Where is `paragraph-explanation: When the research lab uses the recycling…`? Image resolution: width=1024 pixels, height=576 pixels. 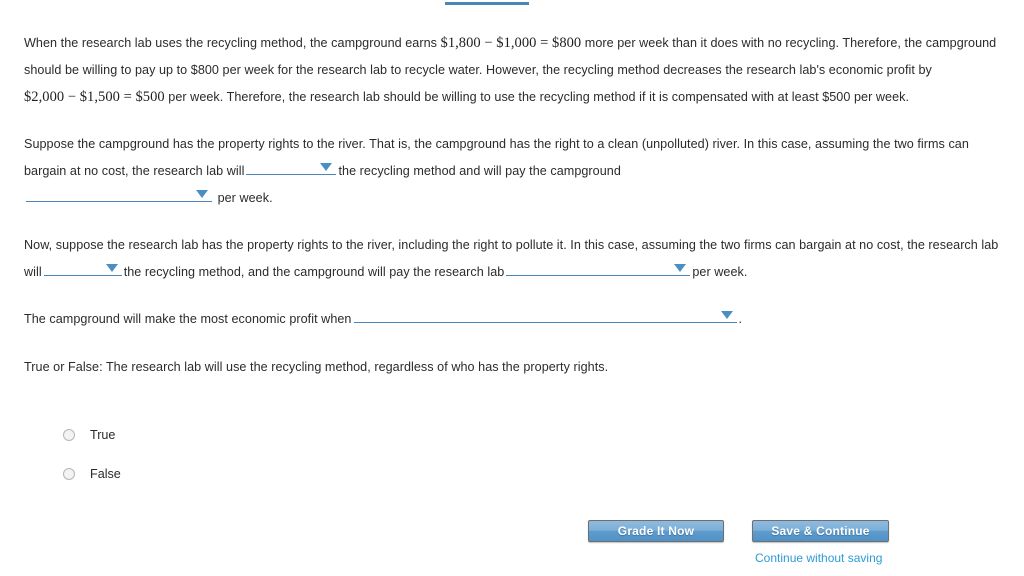 paragraph-explanation: When the research lab uses the recycling… is located at coordinates (512, 70).